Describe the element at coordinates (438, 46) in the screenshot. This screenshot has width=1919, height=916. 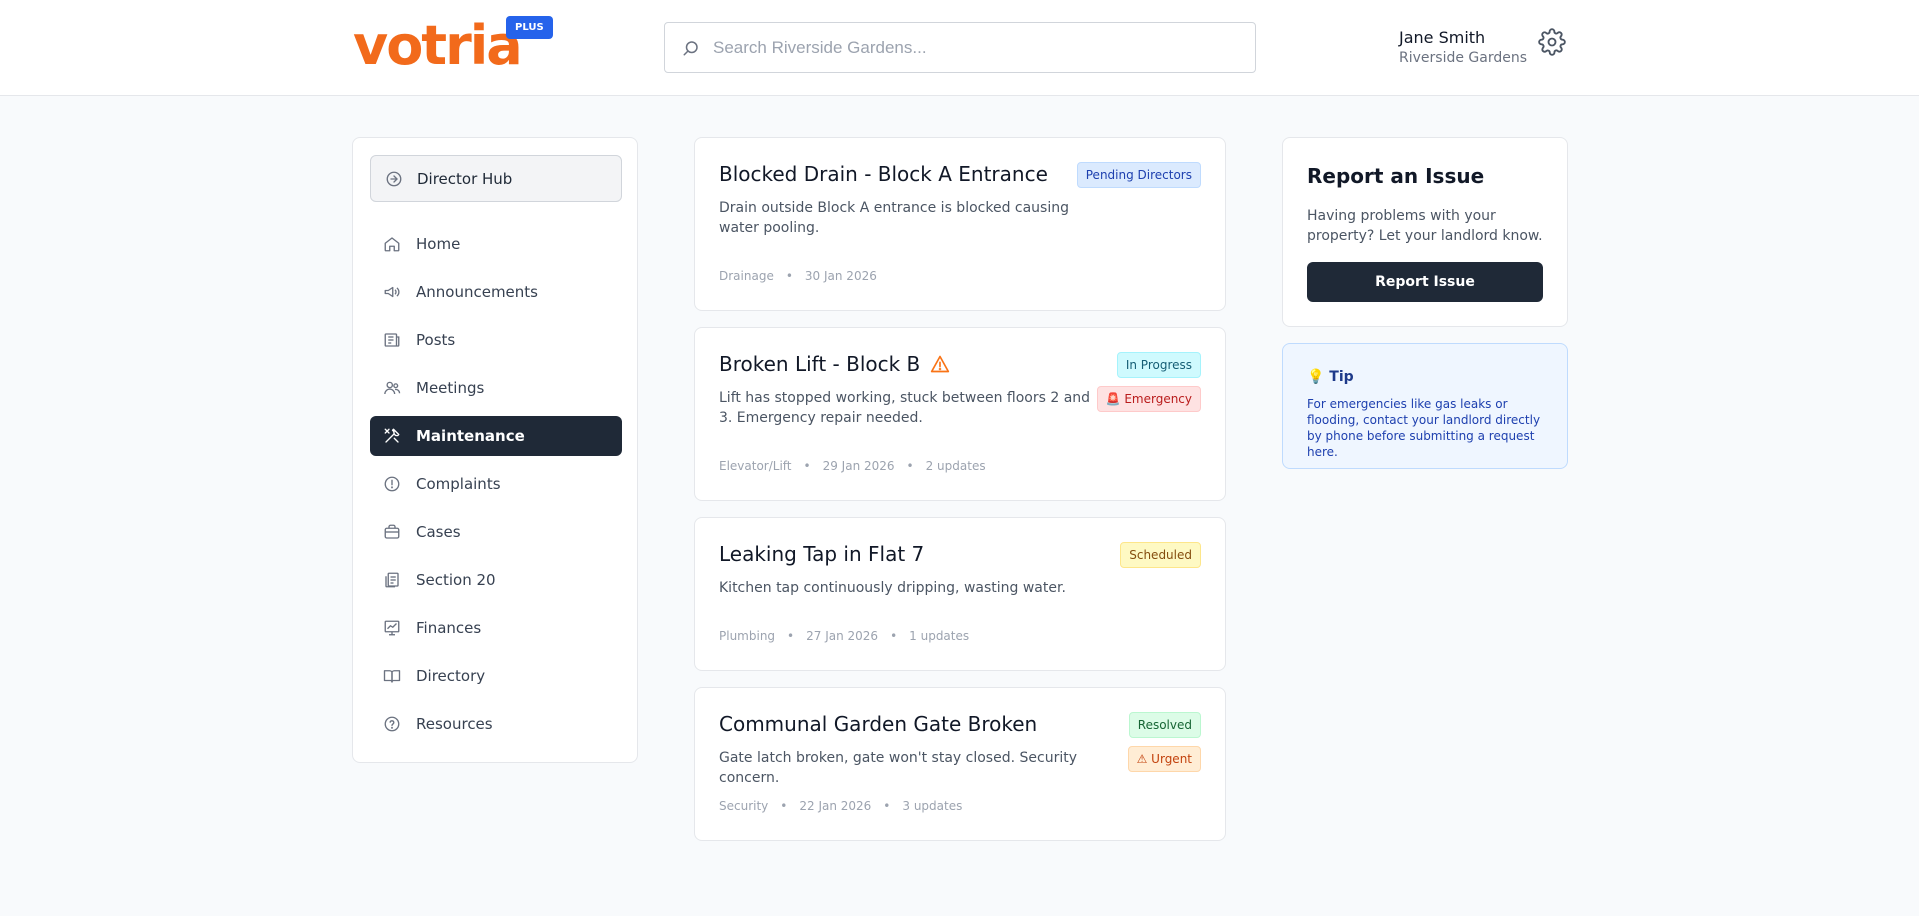
I see `votria-logo: votria` at that location.